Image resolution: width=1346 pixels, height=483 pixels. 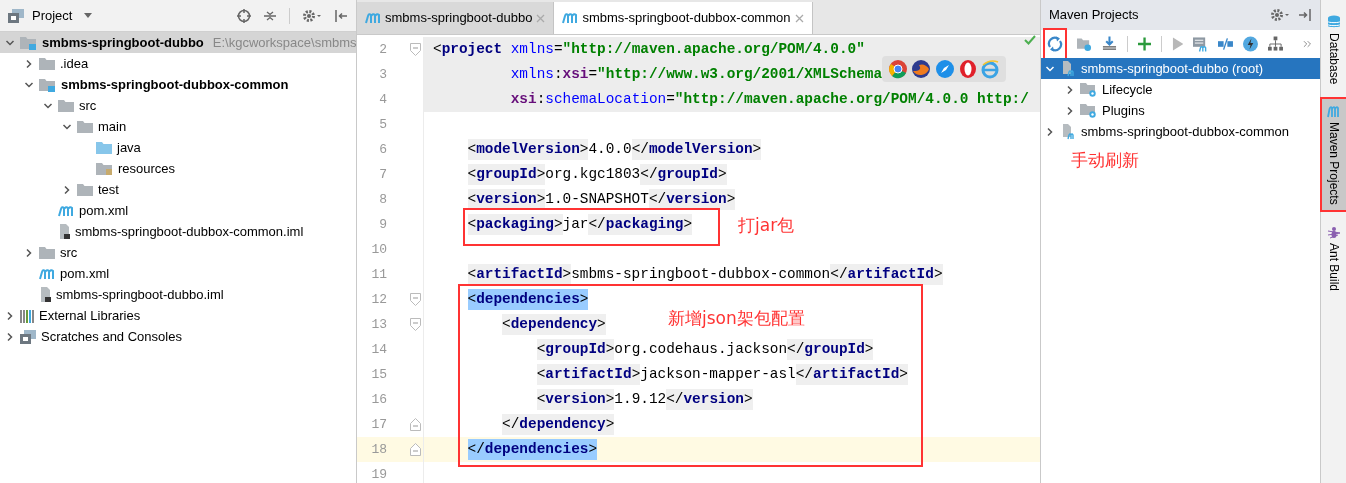 What do you see at coordinates (851, 374) in the screenshot?
I see `xml-tag: </artifactId>` at bounding box center [851, 374].